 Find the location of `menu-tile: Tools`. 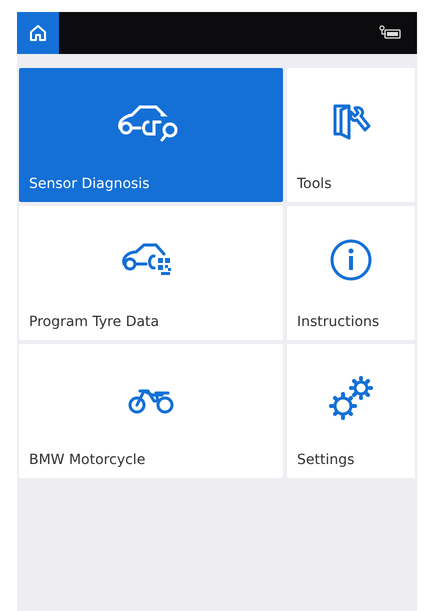

menu-tile: Tools is located at coordinates (351, 135).